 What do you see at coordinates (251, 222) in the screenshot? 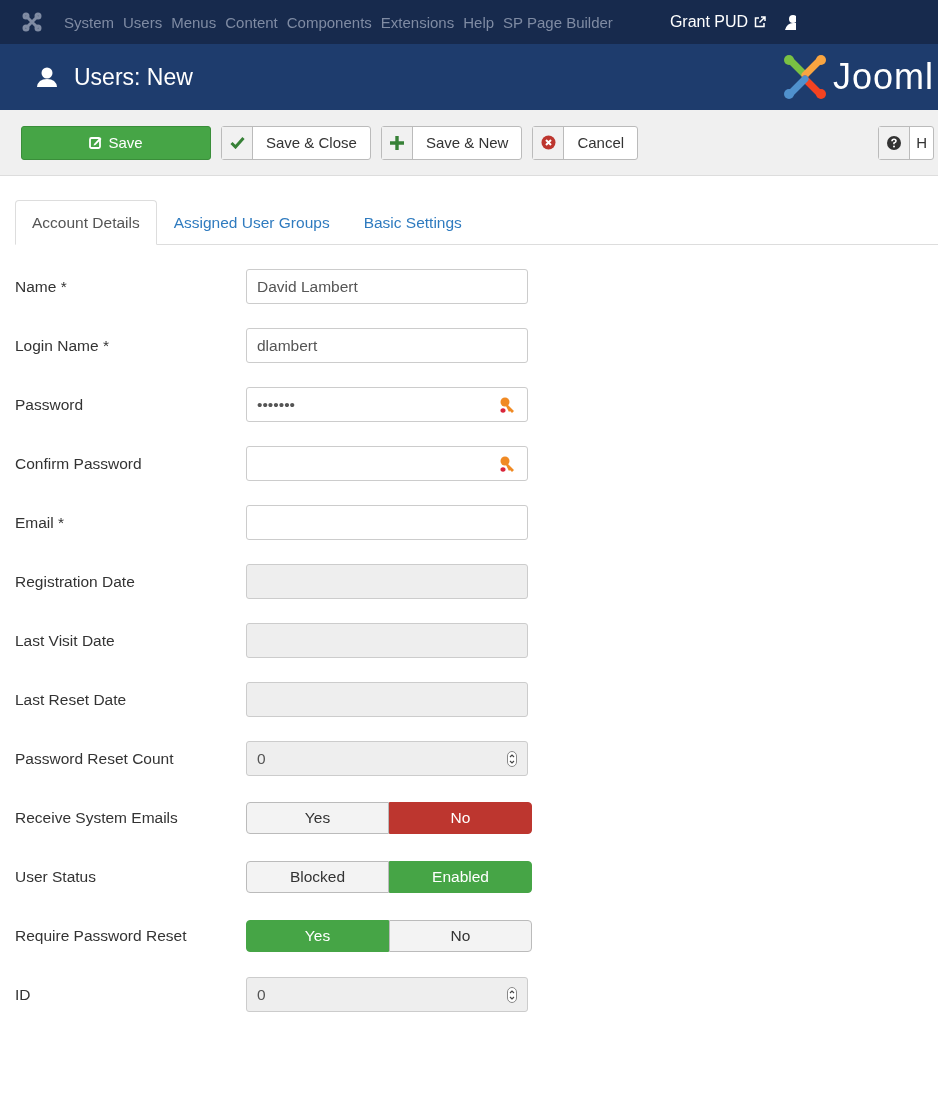
I see `tab: Assigned User Groups` at bounding box center [251, 222].